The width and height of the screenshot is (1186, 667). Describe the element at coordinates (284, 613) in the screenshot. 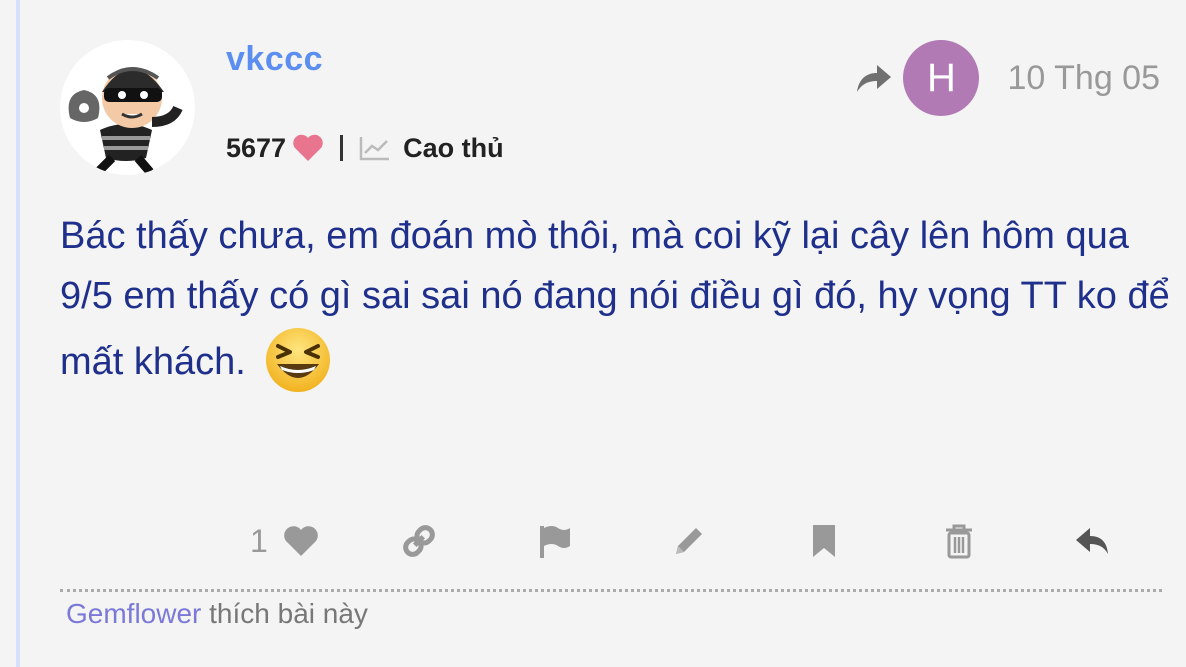

I see `liked-by-suffix: thích bài này` at that location.